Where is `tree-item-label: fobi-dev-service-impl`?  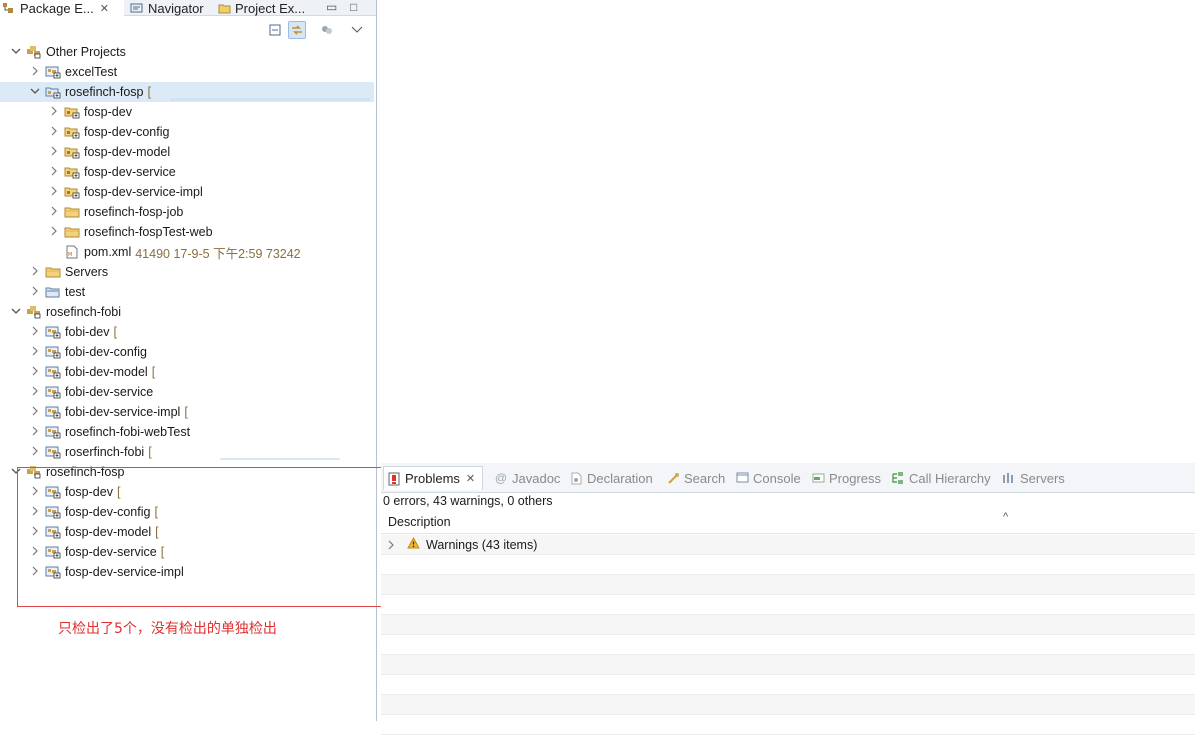 tree-item-label: fobi-dev-service-impl is located at coordinates (123, 412).